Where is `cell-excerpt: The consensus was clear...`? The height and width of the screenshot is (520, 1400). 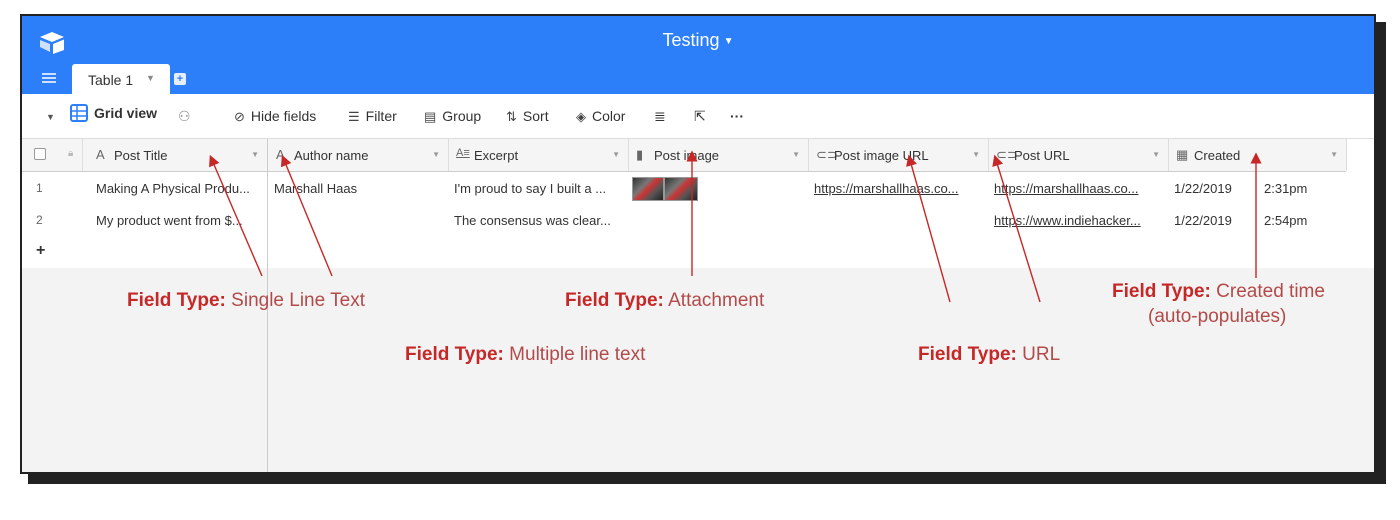 cell-excerpt: The consensus was clear... is located at coordinates (539, 220).